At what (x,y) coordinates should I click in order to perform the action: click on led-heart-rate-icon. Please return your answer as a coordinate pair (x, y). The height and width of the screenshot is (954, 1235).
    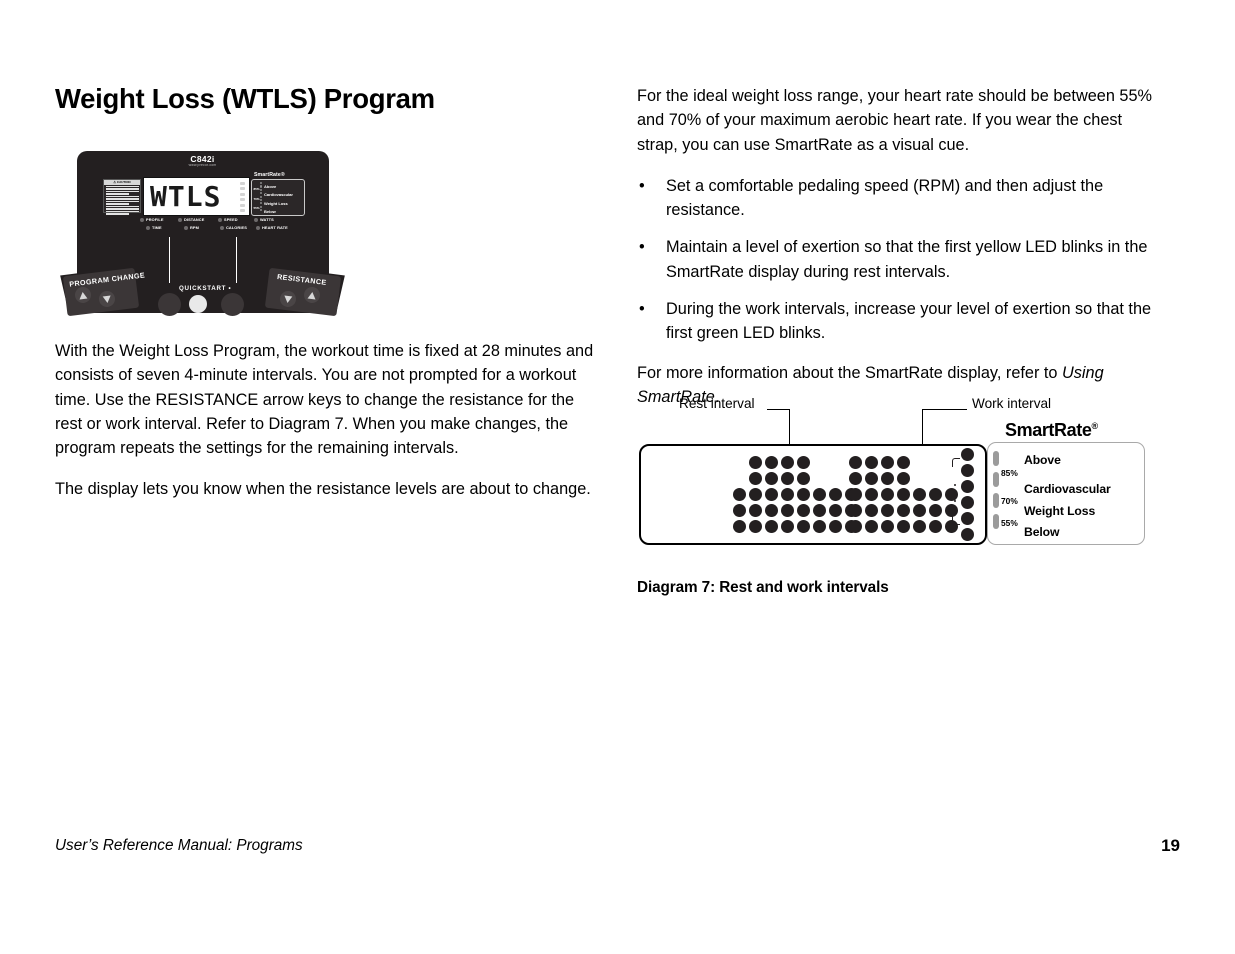
    Looking at the image, I should click on (258, 227).